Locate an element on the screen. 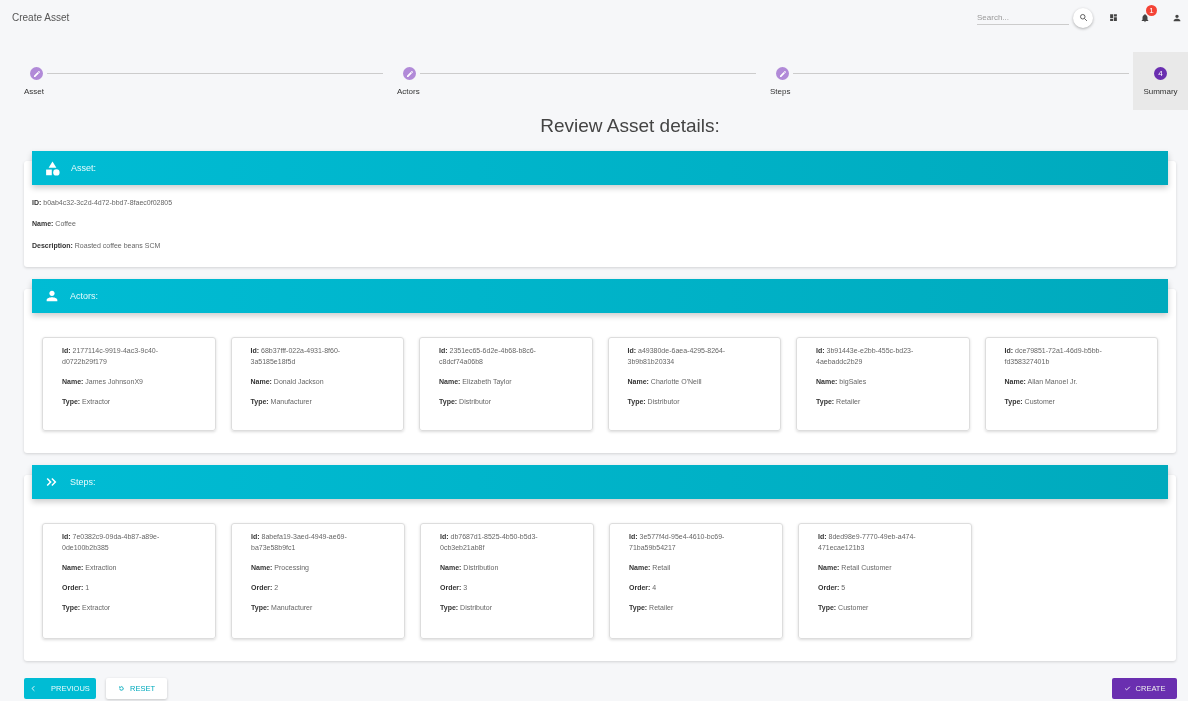 Image resolution: width=1188 pixels, height=701 pixels. section-header: Asset: is located at coordinates (600, 168).